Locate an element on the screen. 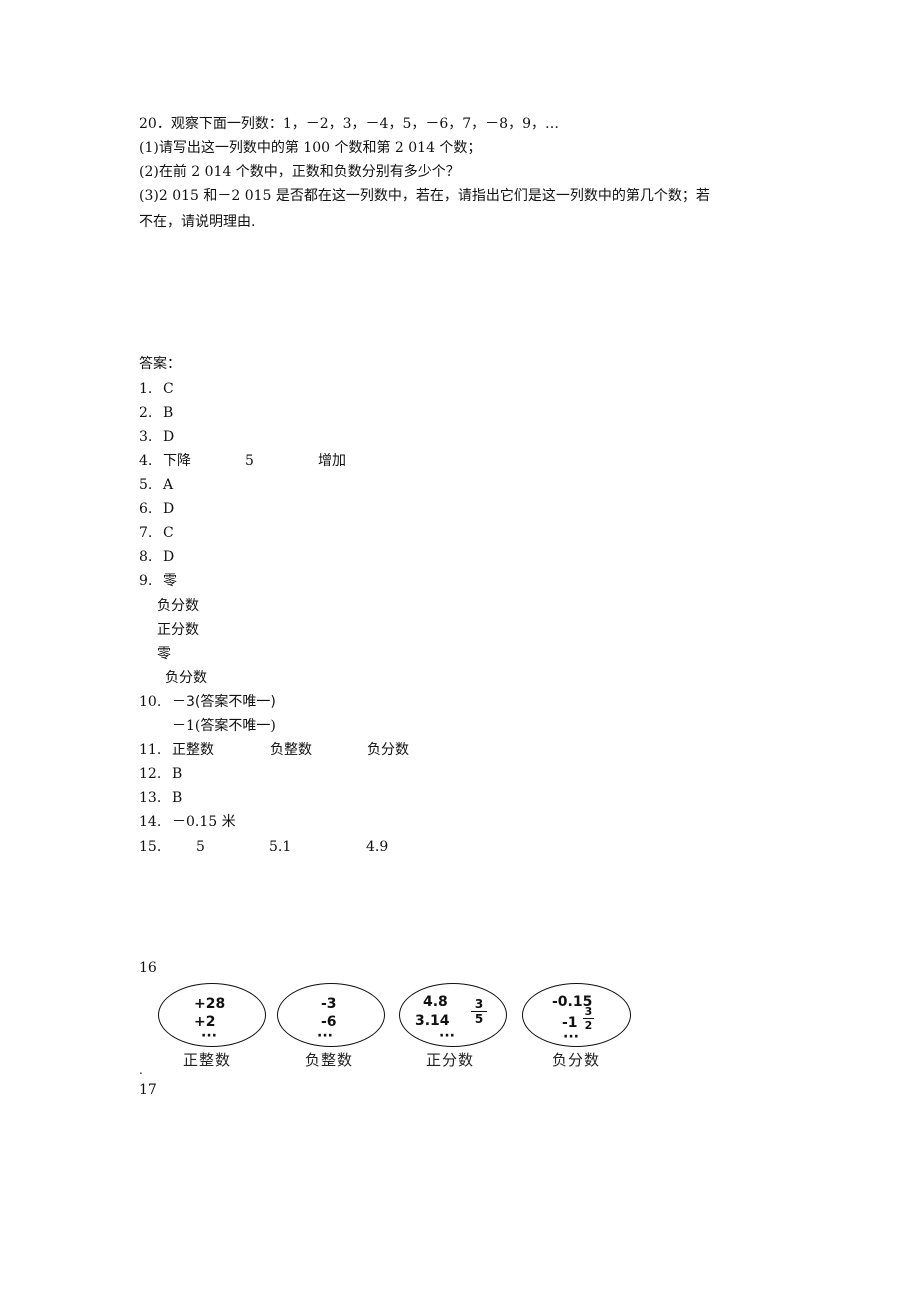 The width and height of the screenshot is (920, 1302). answer-9: 9. 零 is located at coordinates (158, 581).